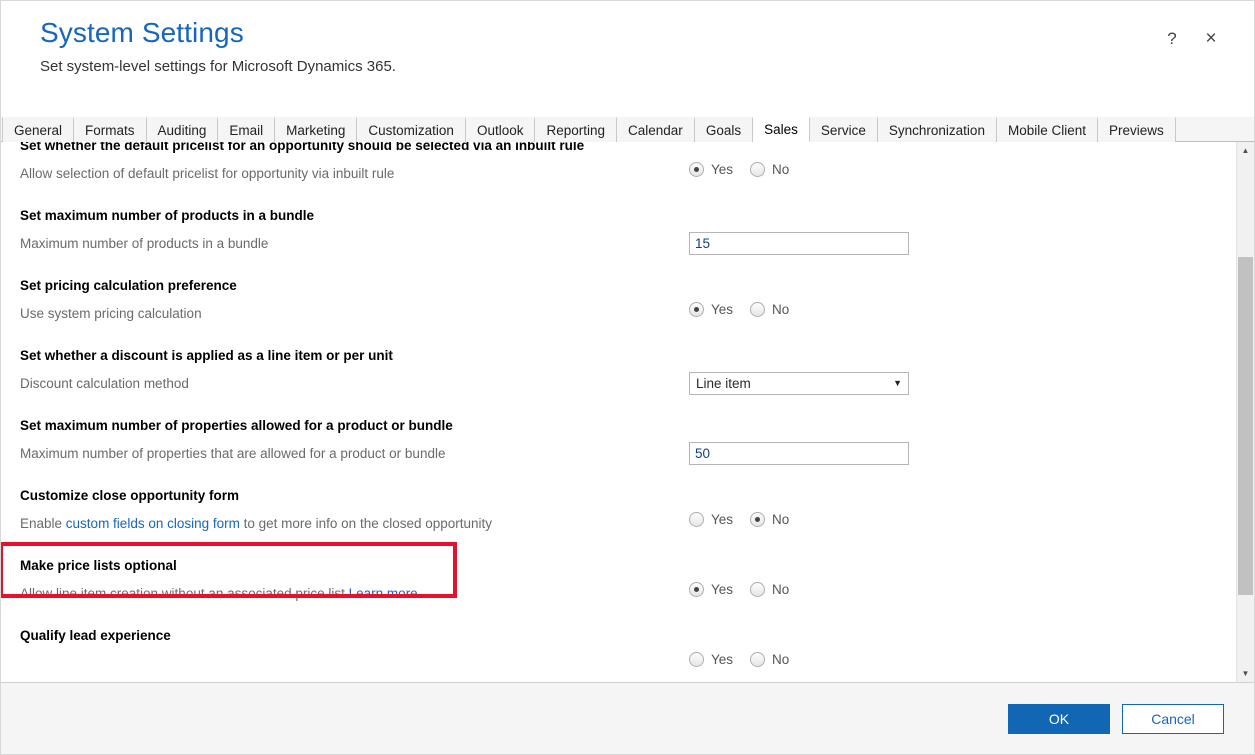 The height and width of the screenshot is (755, 1255). Describe the element at coordinates (354, 243) in the screenshot. I see `setting-description: Maximum number of products in a bundle` at that location.